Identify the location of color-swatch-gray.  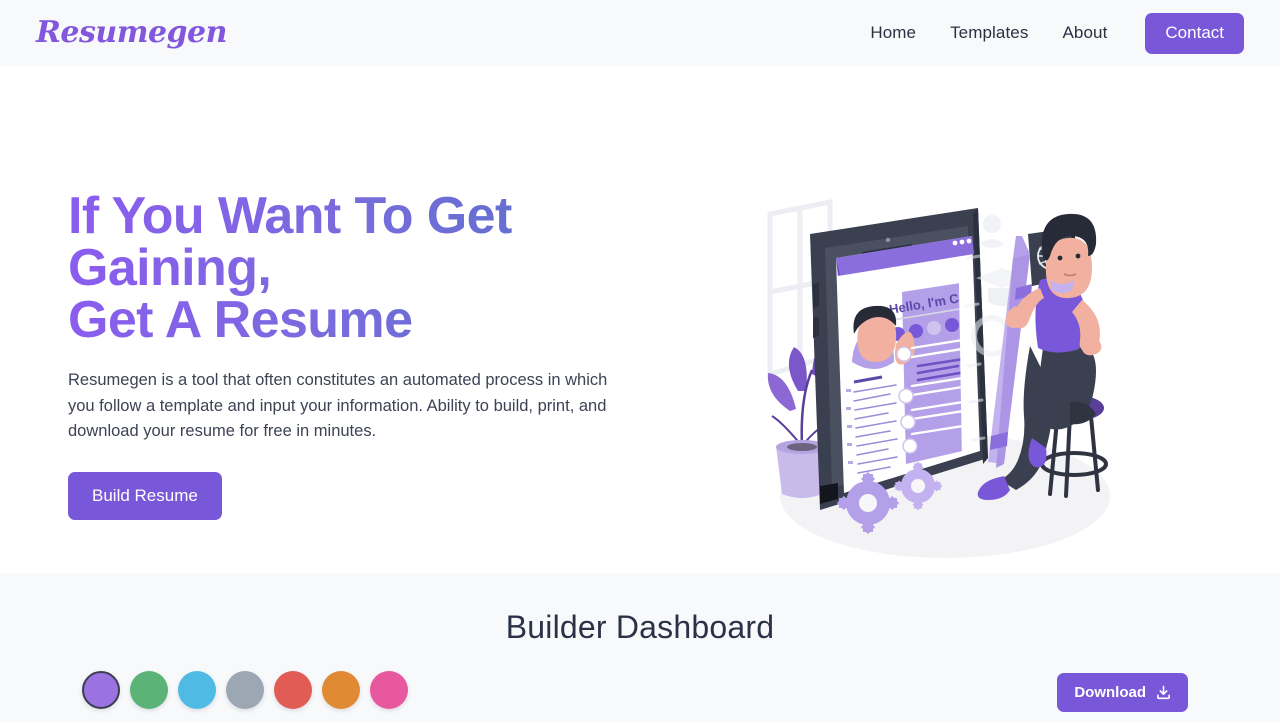
(245, 690).